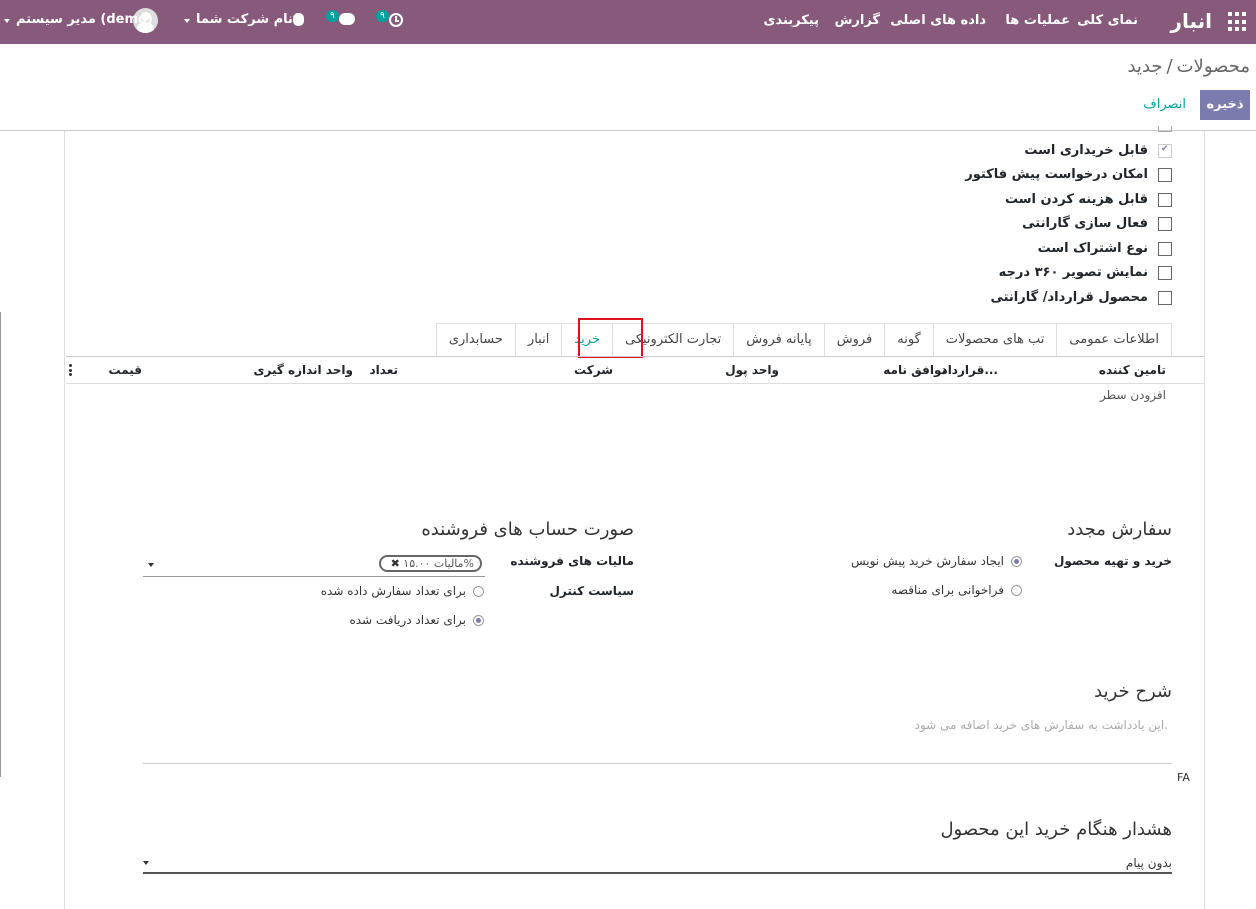 This screenshot has width=1256, height=909. Describe the element at coordinates (1133, 395) in the screenshot. I see `add-line-link: افزودن سطر` at that location.